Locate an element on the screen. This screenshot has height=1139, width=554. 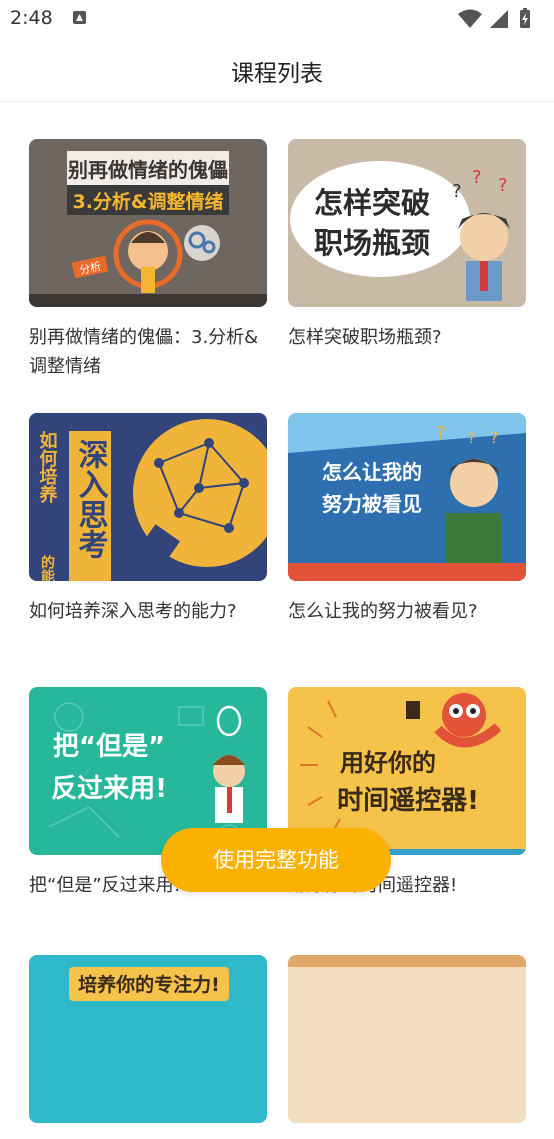
thumb-text: 职场瓶颈 is located at coordinates (372, 243).